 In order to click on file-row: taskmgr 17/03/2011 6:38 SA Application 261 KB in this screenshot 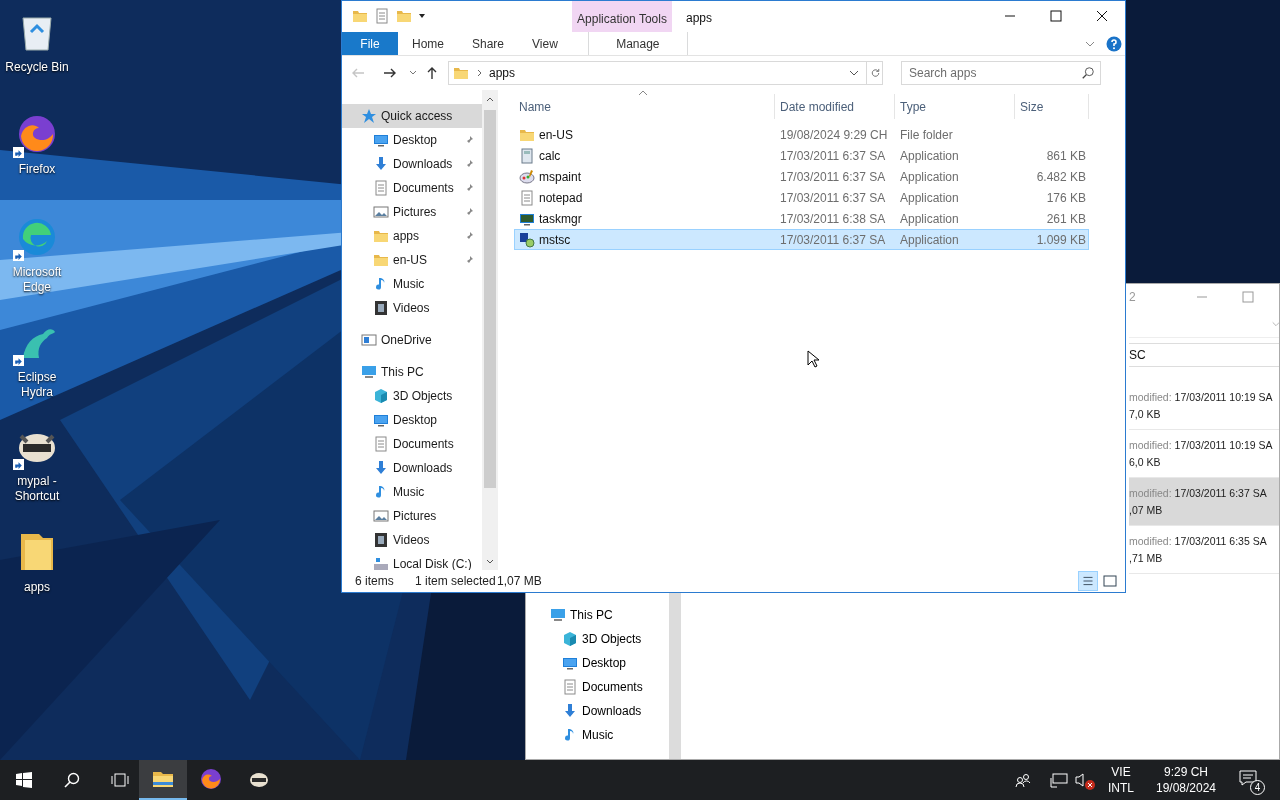, I will do `click(801, 218)`.